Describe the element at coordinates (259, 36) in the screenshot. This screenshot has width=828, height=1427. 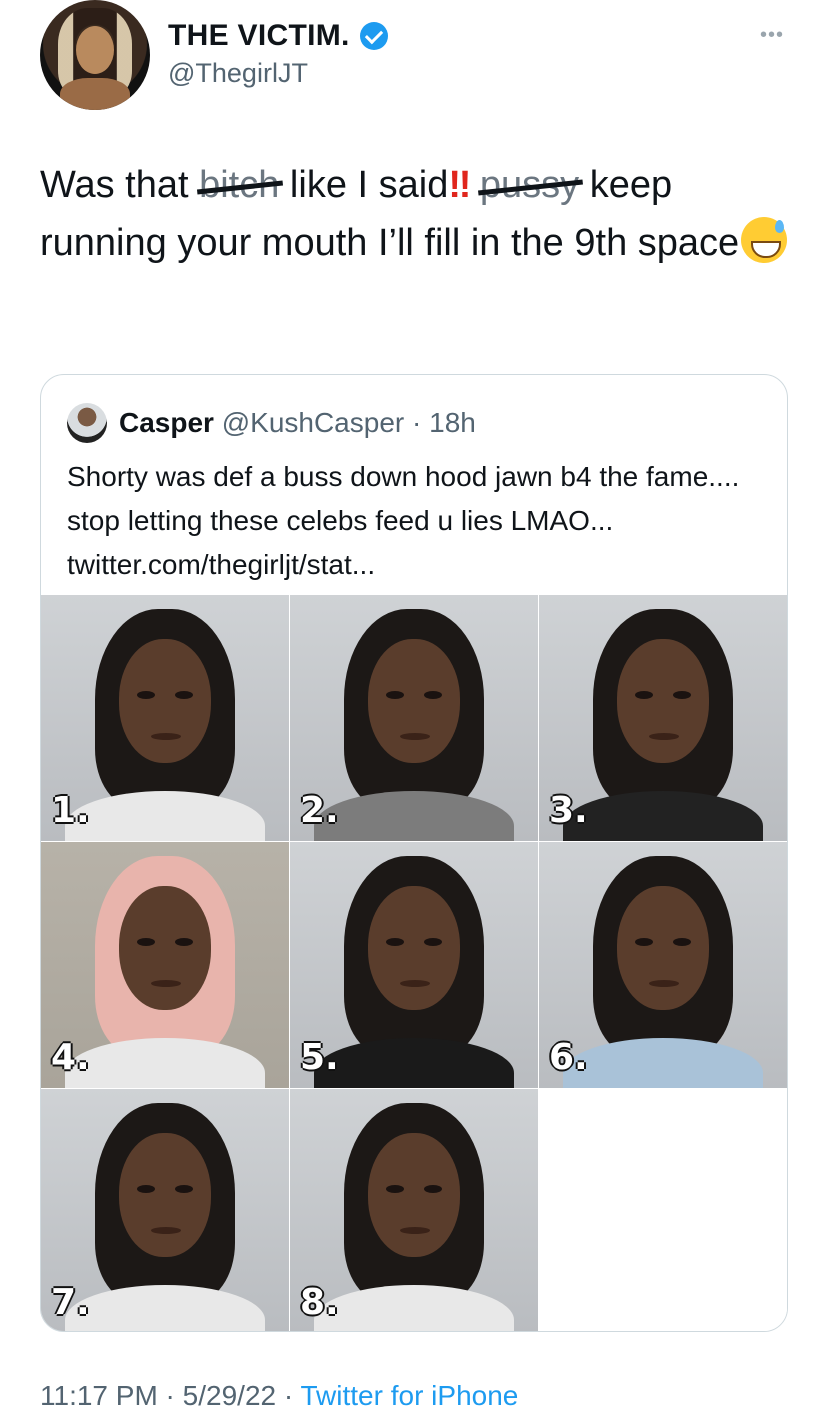
I see `author-display-name: THE VICTIM.` at that location.